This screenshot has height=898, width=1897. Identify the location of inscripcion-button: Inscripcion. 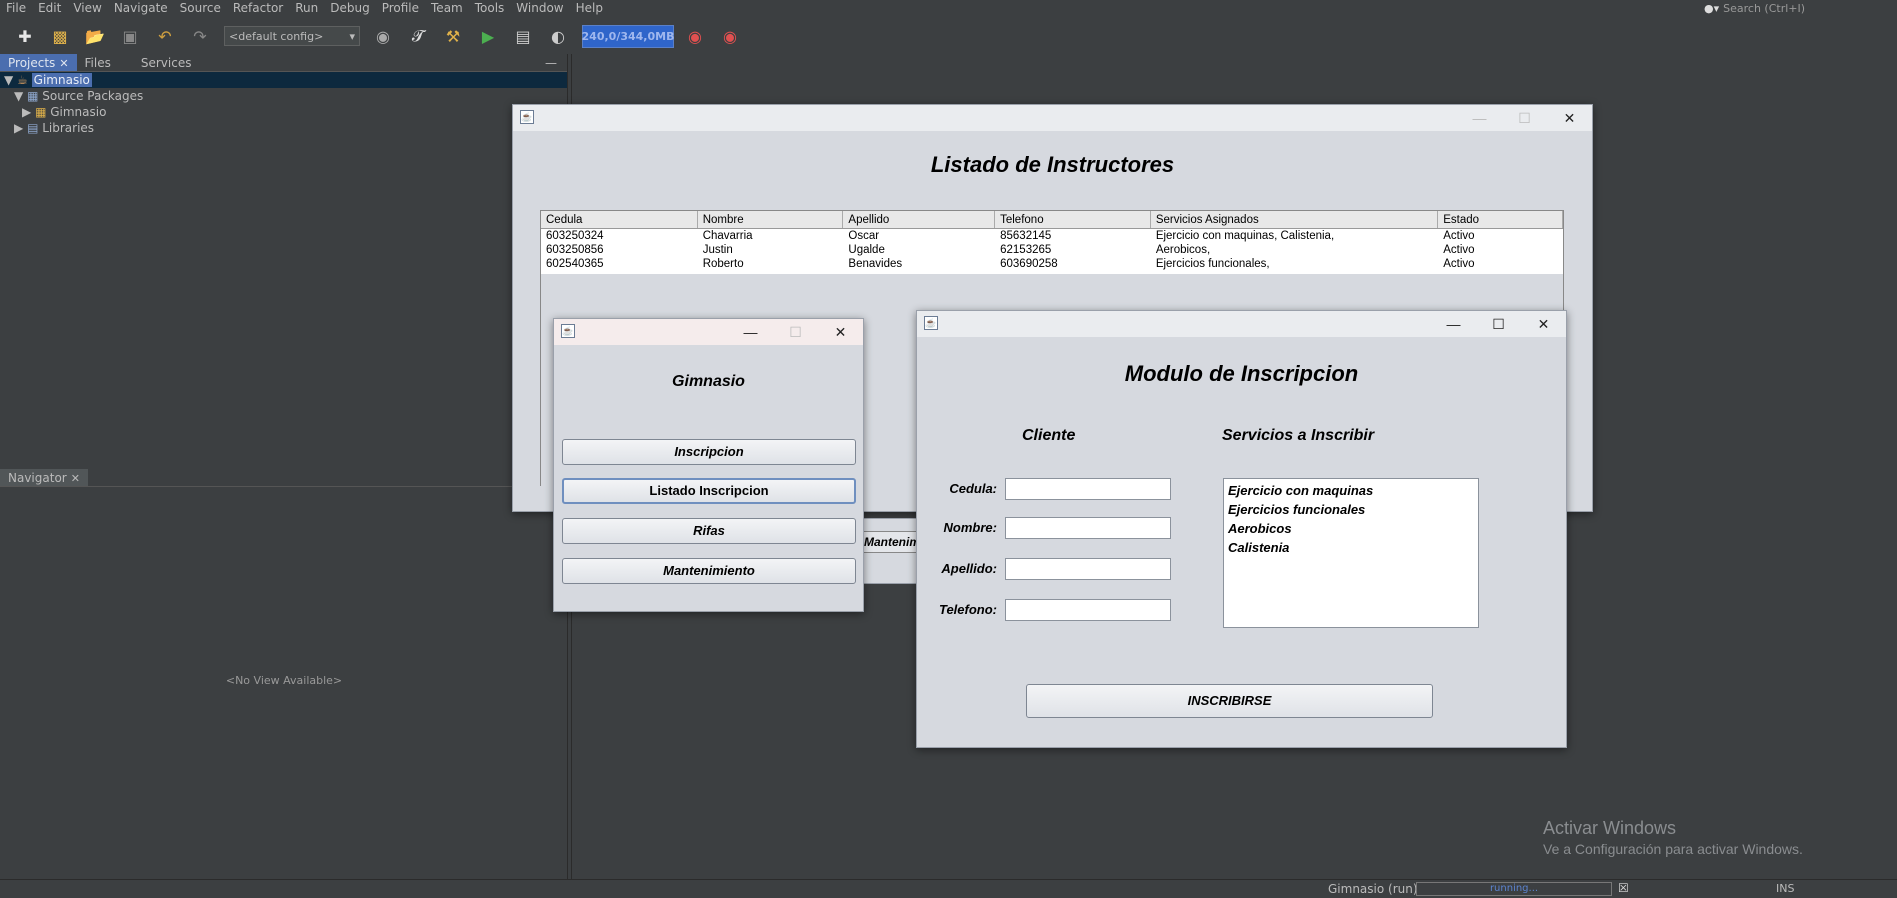
(709, 452).